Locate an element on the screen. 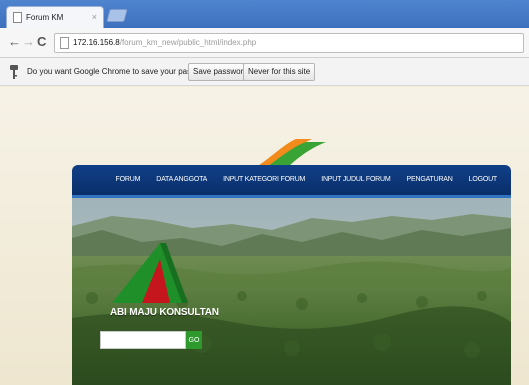 Image resolution: width=529 pixels, height=385 pixels. nav-input-kategori-forum: INPUT KATEGORI FORUM is located at coordinates (264, 180).